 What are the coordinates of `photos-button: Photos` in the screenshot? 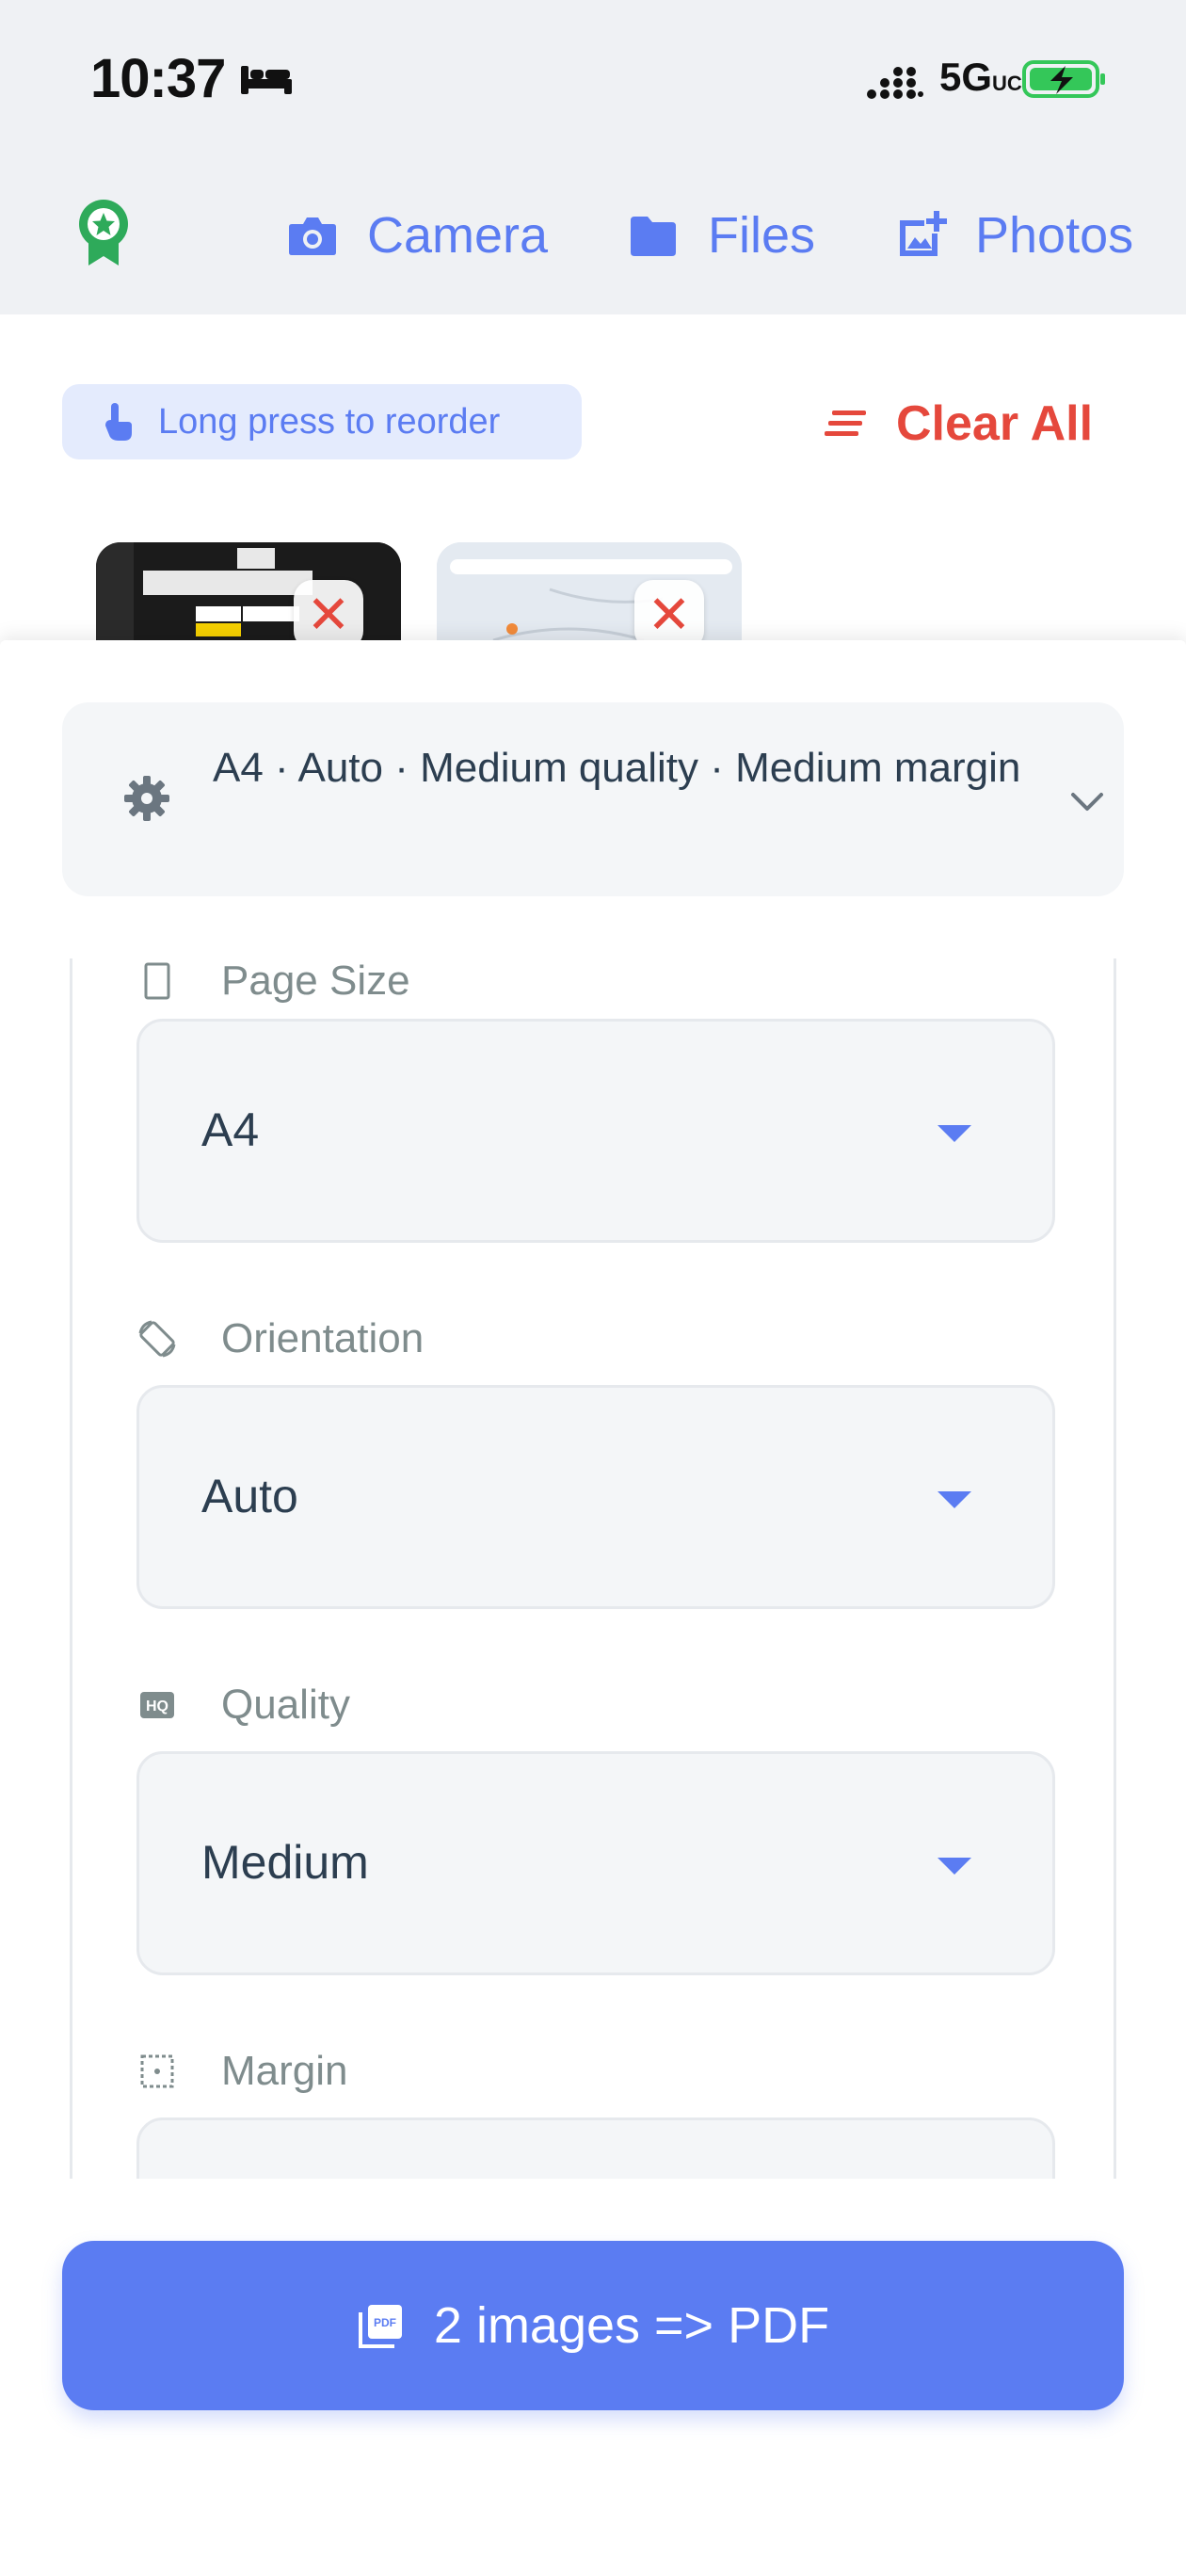 It's located at (1013, 235).